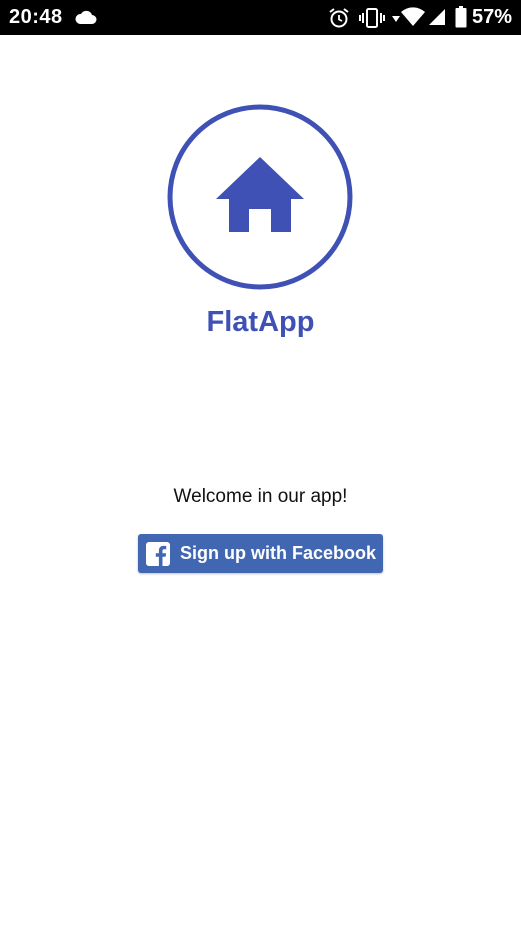 This screenshot has width=521, height=927. What do you see at coordinates (260, 322) in the screenshot?
I see `app-title: FlatApp` at bounding box center [260, 322].